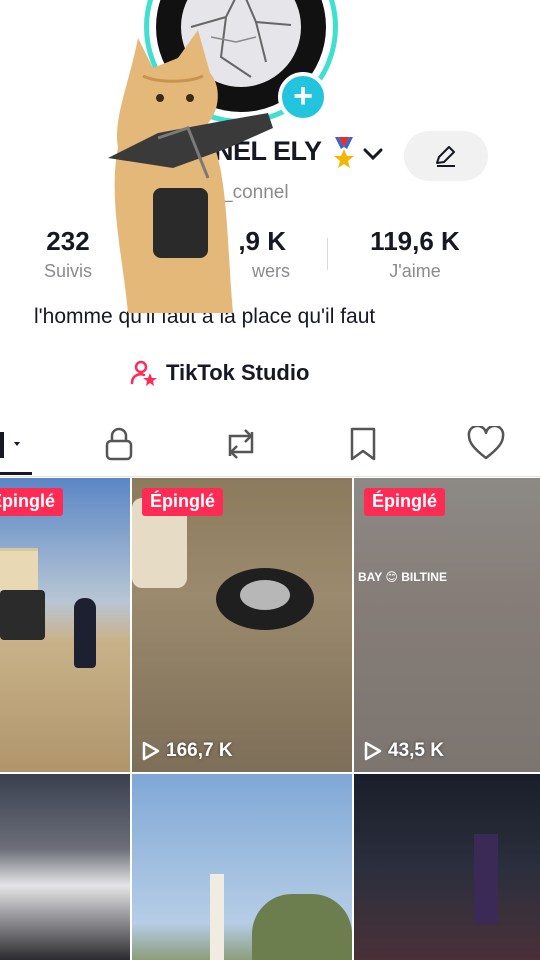 The height and width of the screenshot is (960, 540). I want to click on minaret-shape, so click(217, 917).